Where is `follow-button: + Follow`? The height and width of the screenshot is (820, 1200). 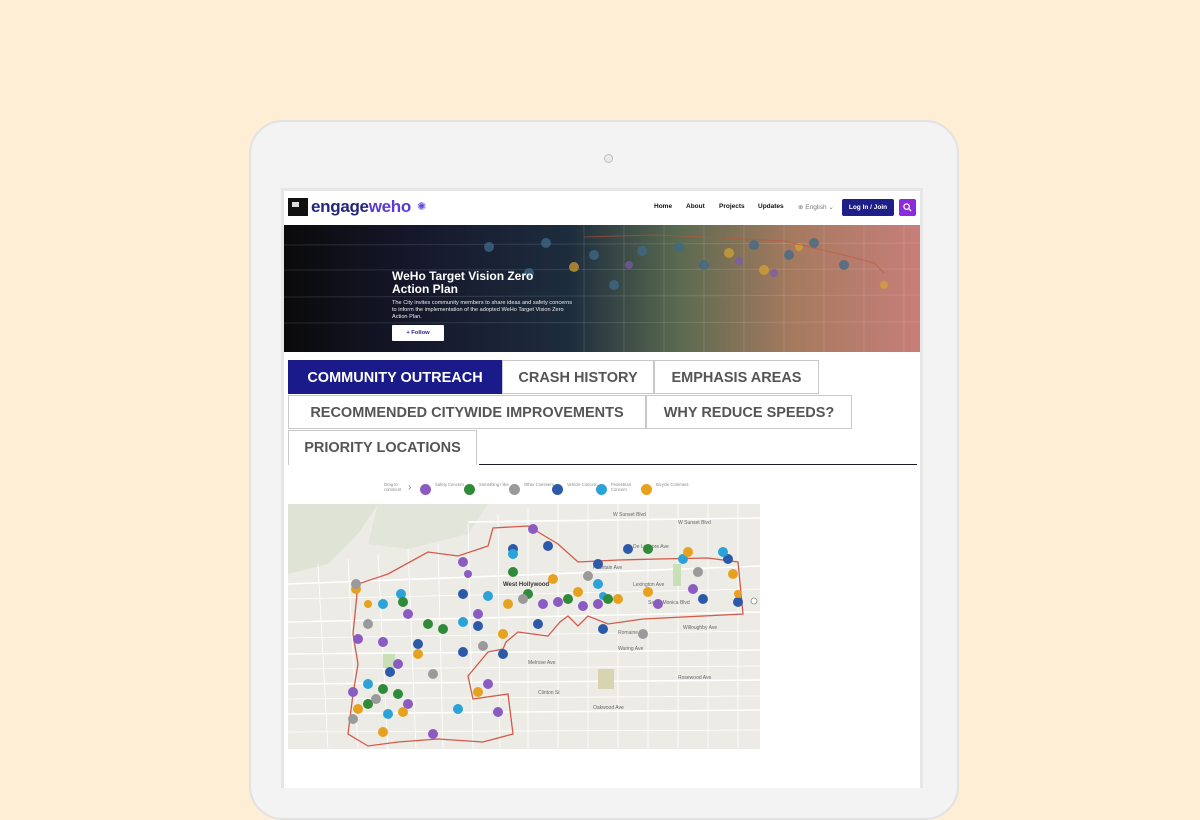 follow-button: + Follow is located at coordinates (418, 333).